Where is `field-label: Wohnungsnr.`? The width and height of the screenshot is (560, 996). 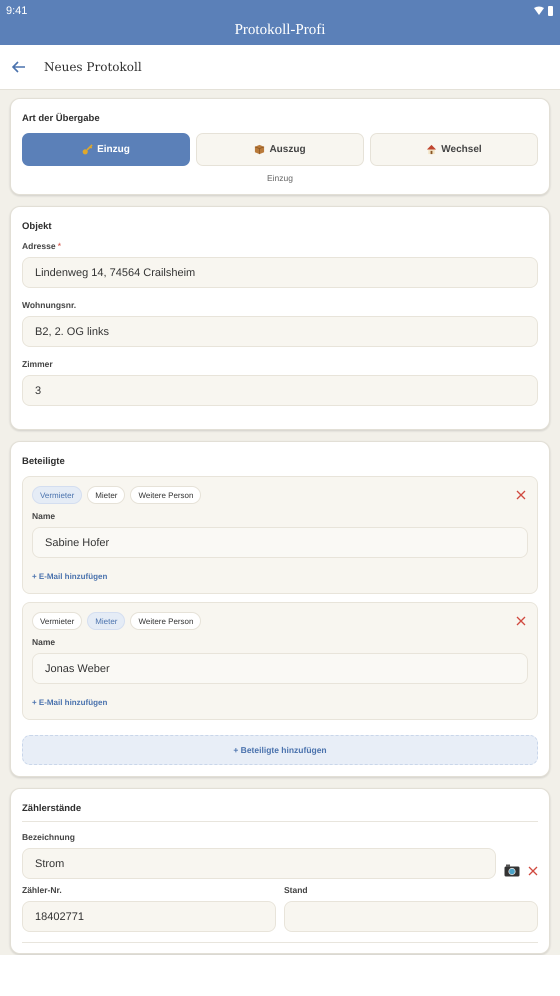
field-label: Wohnungsnr. is located at coordinates (49, 305).